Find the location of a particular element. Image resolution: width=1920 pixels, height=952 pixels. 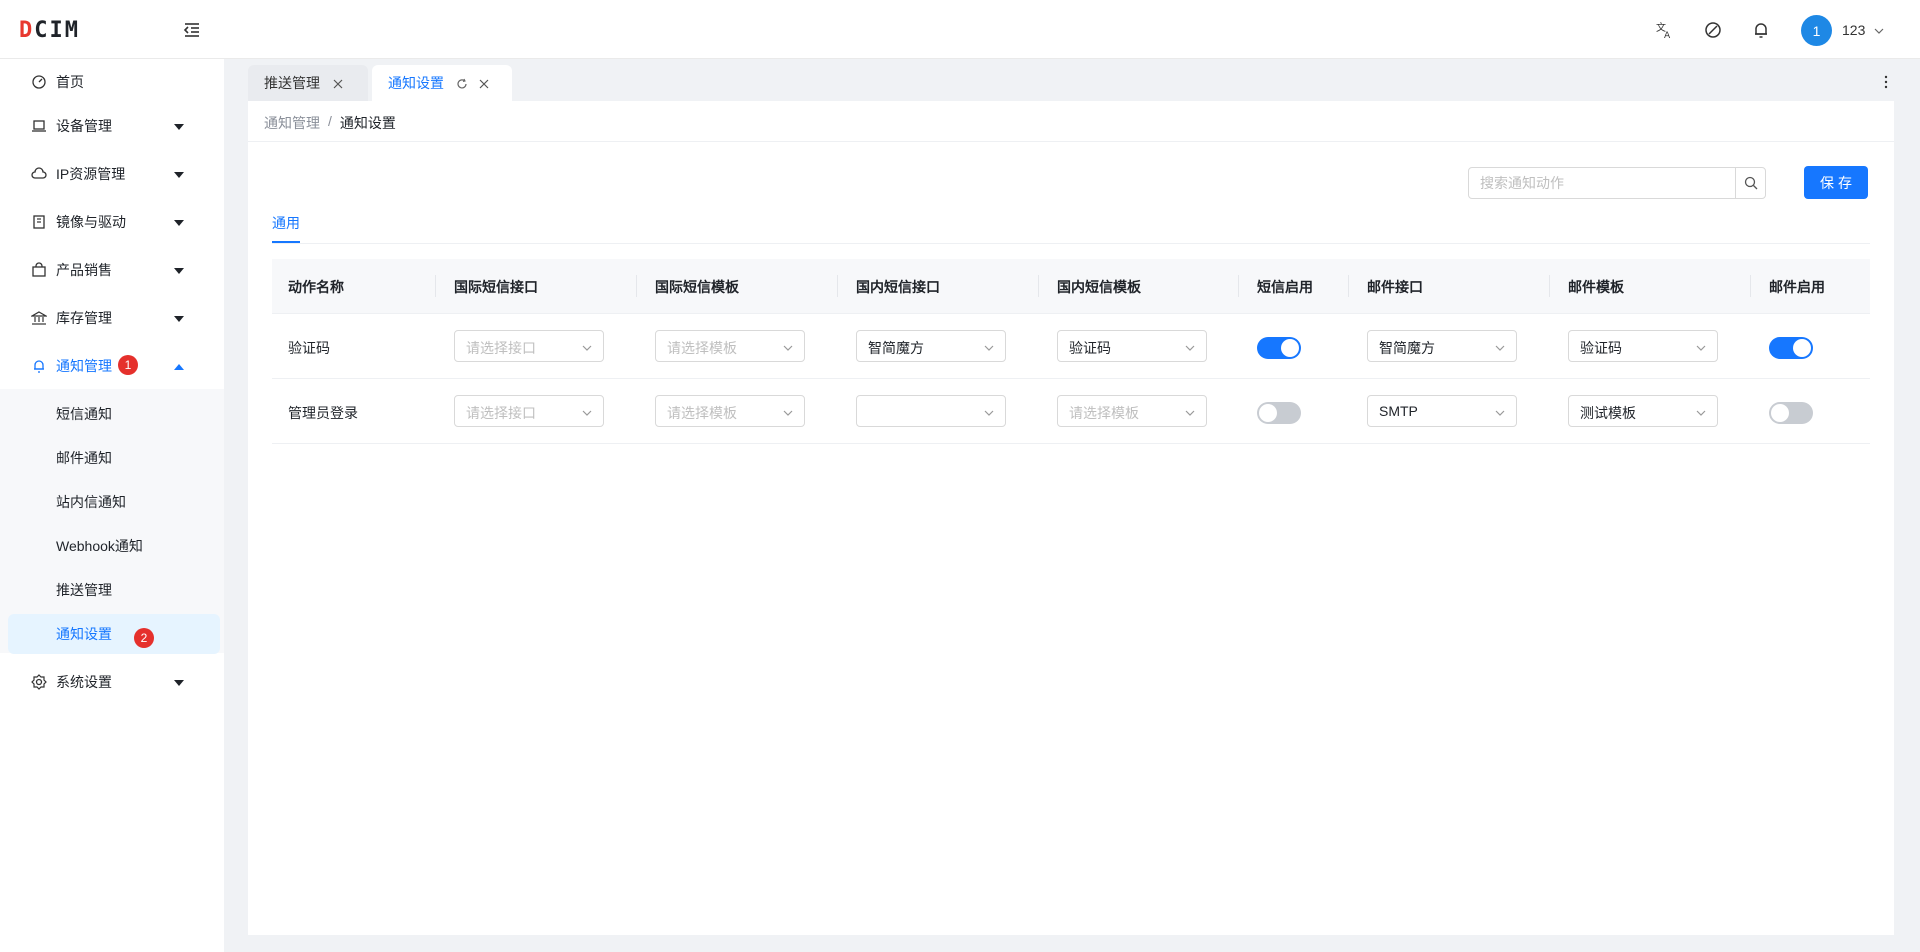

submenu-item-inbox: 站内信通知 is located at coordinates (112, 502).